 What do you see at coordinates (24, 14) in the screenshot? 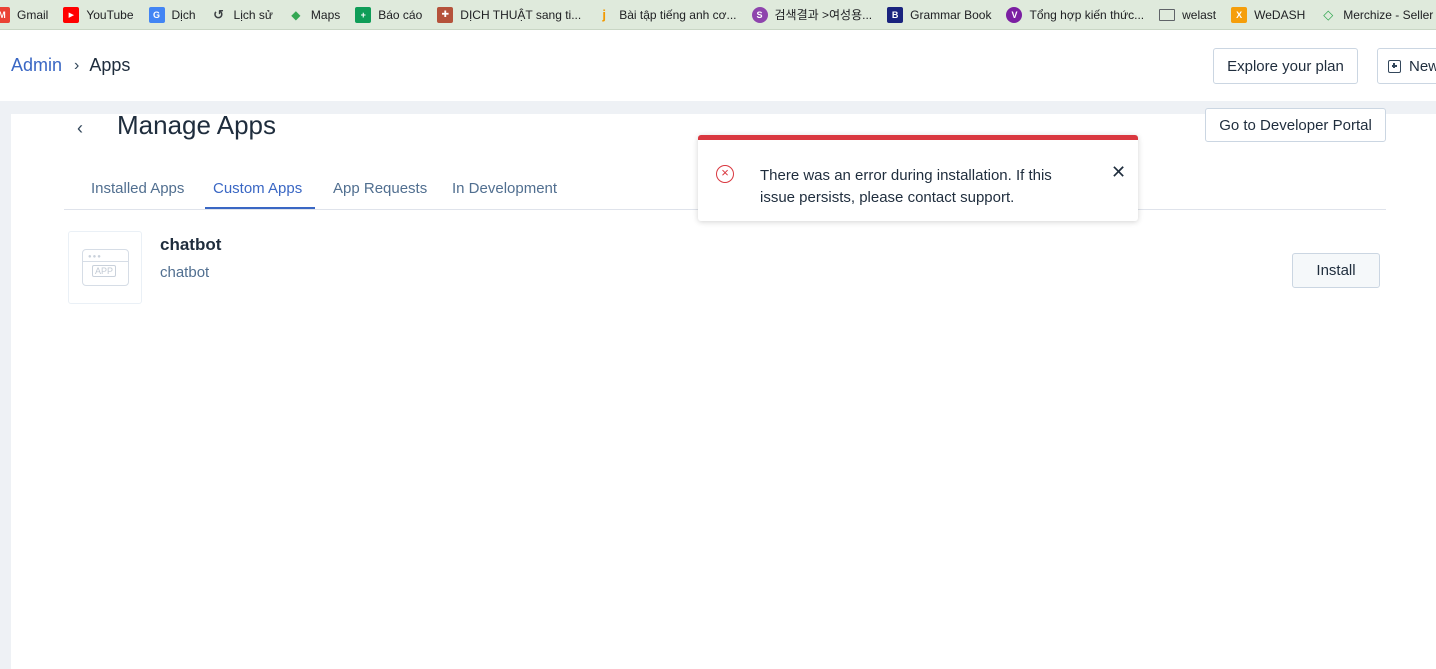
I see `bookmark-gmail: MGmail` at bounding box center [24, 14].